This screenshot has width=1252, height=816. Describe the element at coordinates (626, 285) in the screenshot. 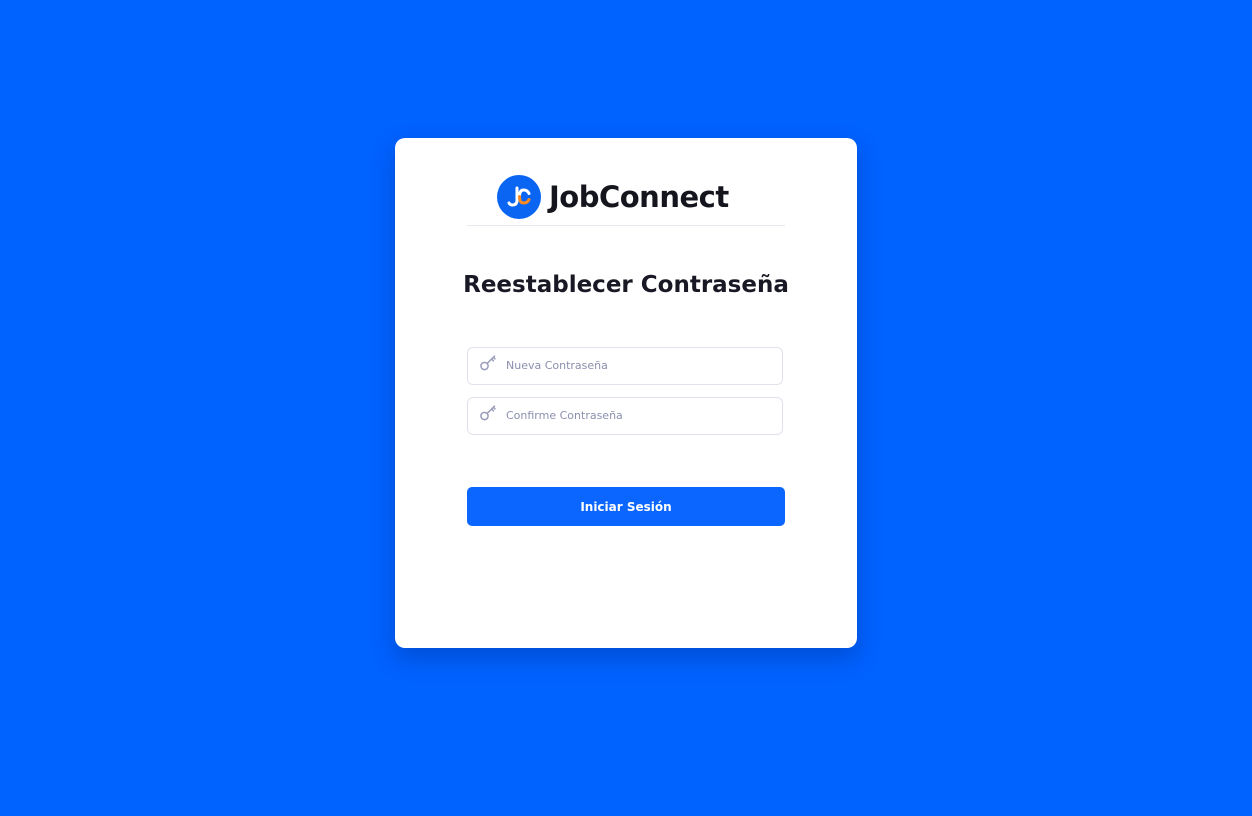

I see `page-title: Reestablecer Contraseña` at that location.